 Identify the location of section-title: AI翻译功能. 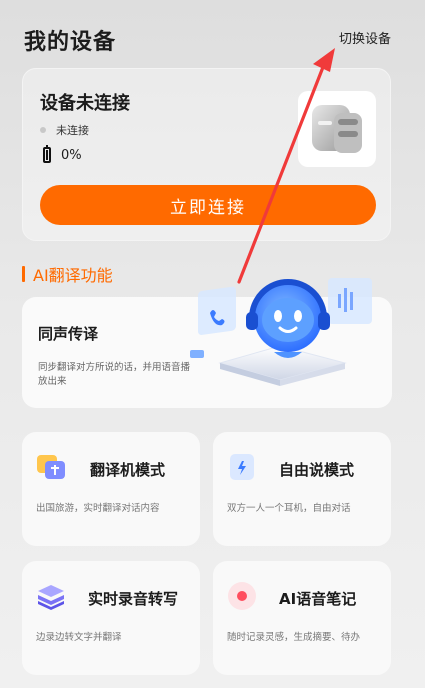
(67, 274).